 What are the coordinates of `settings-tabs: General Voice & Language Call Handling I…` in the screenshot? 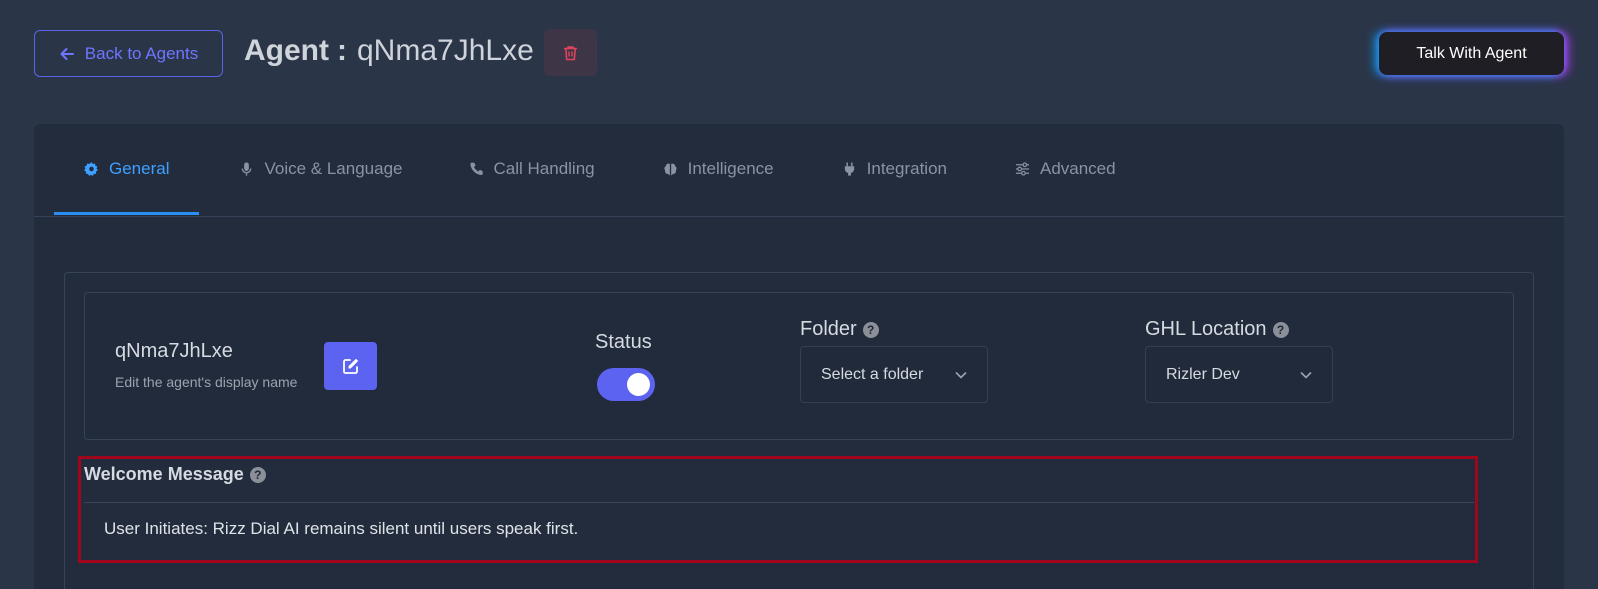 It's located at (809, 169).